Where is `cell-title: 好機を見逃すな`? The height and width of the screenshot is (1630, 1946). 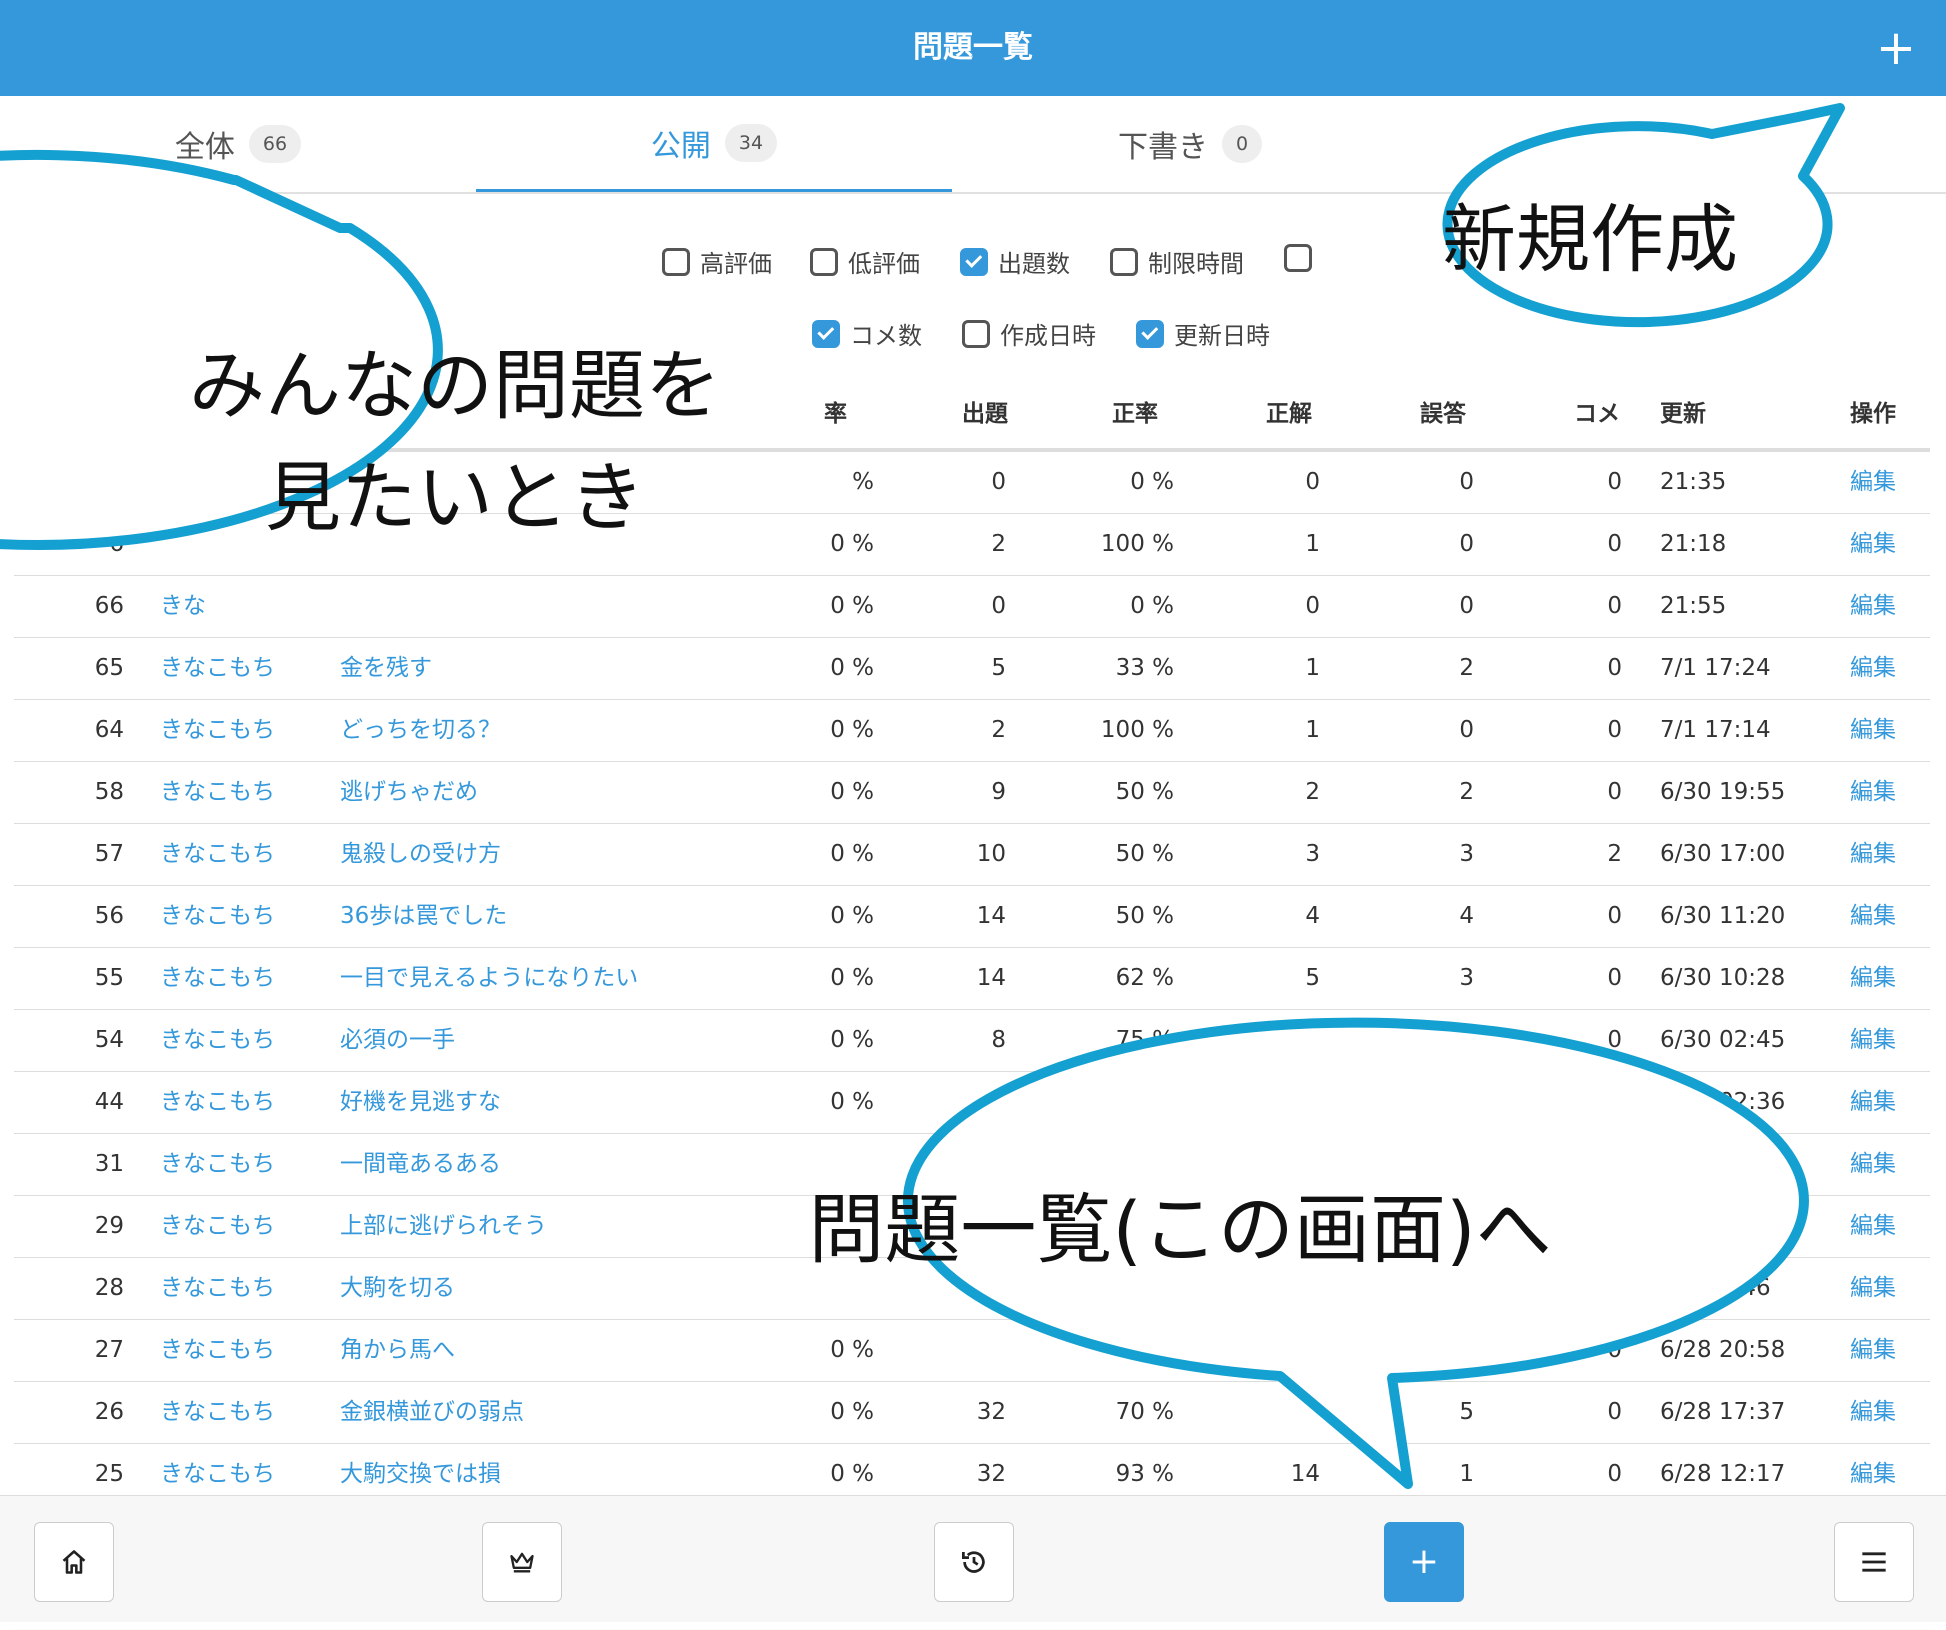 cell-title: 好機を見逃すな is located at coordinates (560, 1102).